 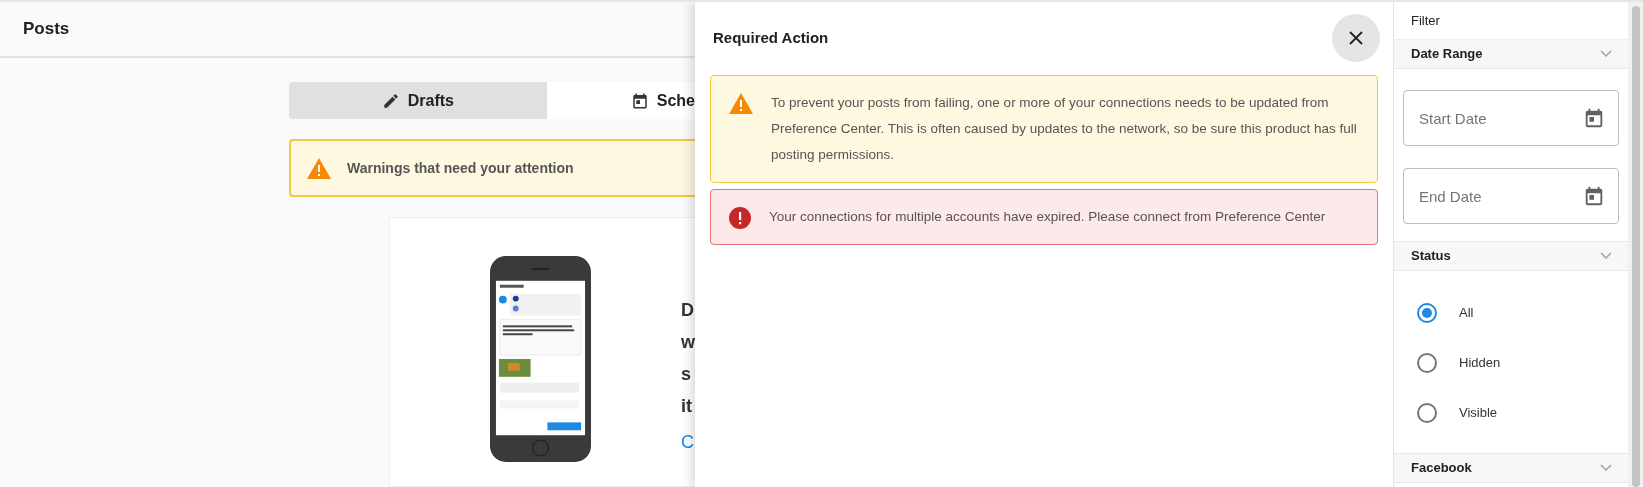 What do you see at coordinates (1511, 118) in the screenshot?
I see `date-field: Start Date` at bounding box center [1511, 118].